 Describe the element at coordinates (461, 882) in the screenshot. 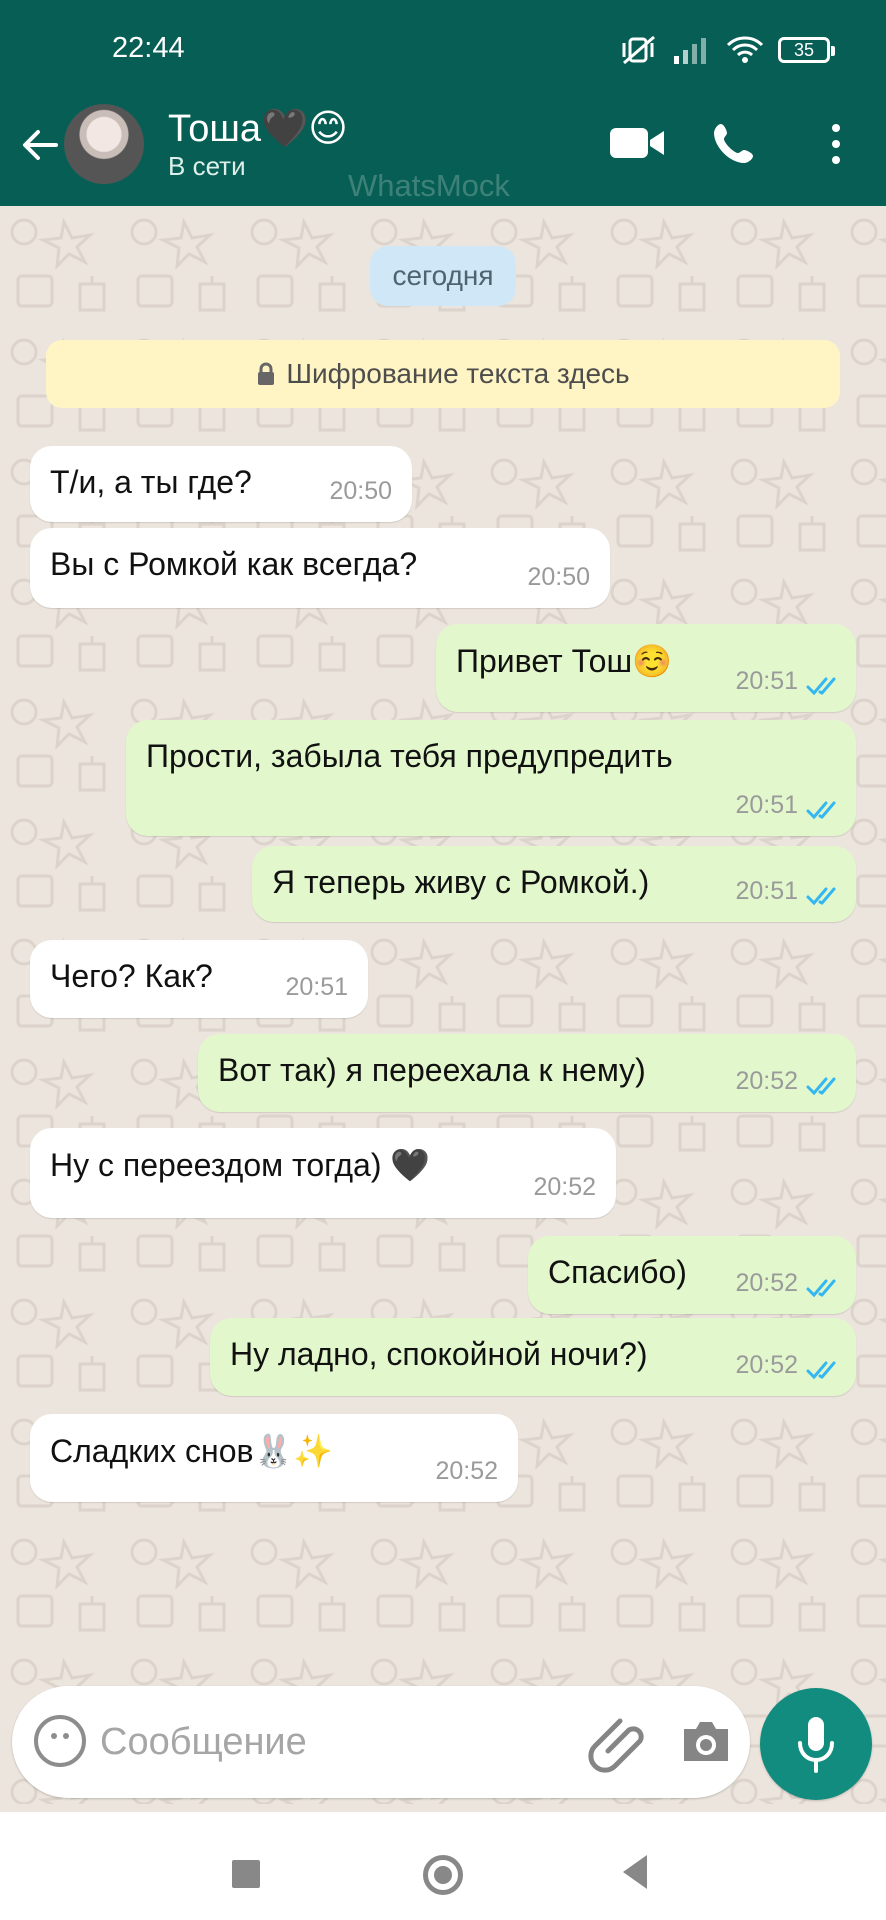

I see `message-text: Я теперь живу с Ромкой.)` at that location.